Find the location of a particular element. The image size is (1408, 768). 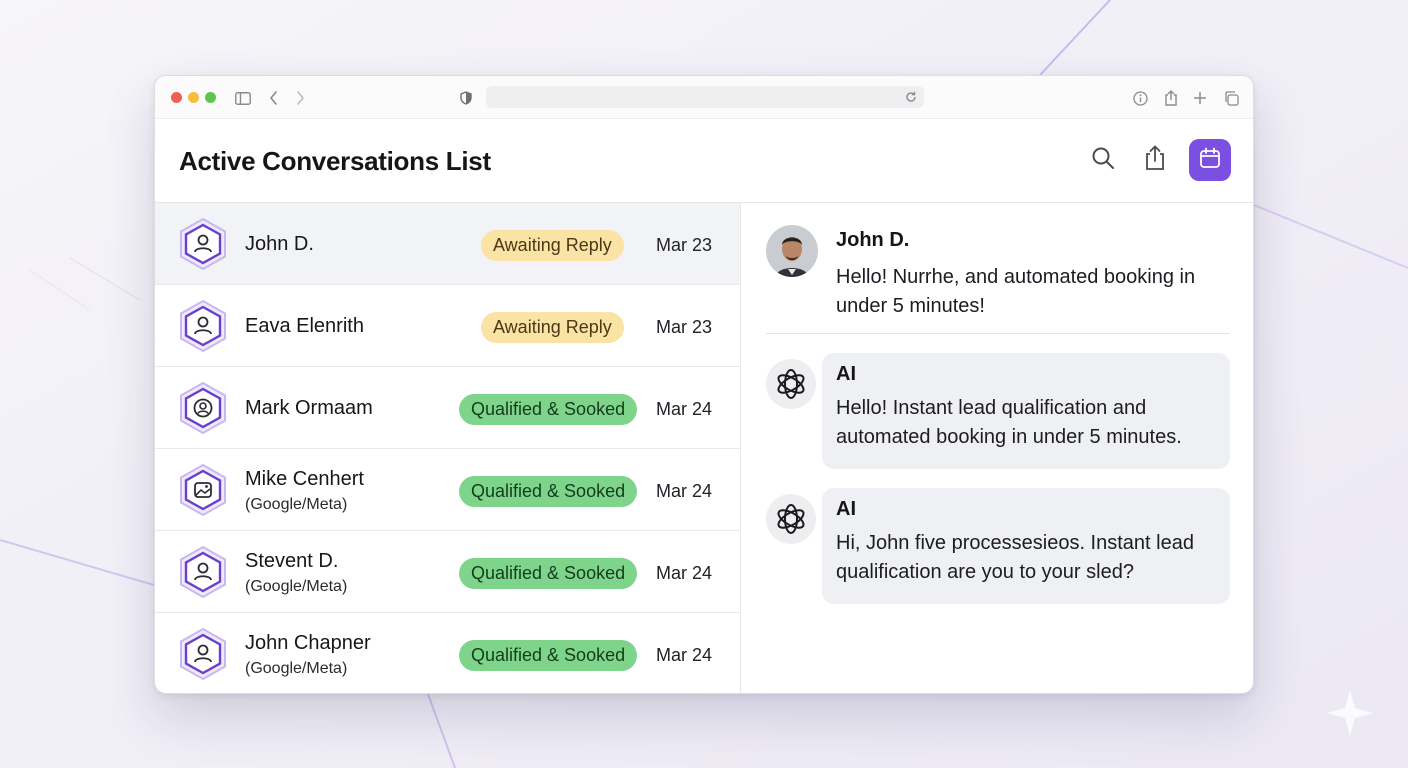

new-tab-plus-icon is located at coordinates (1200, 98).